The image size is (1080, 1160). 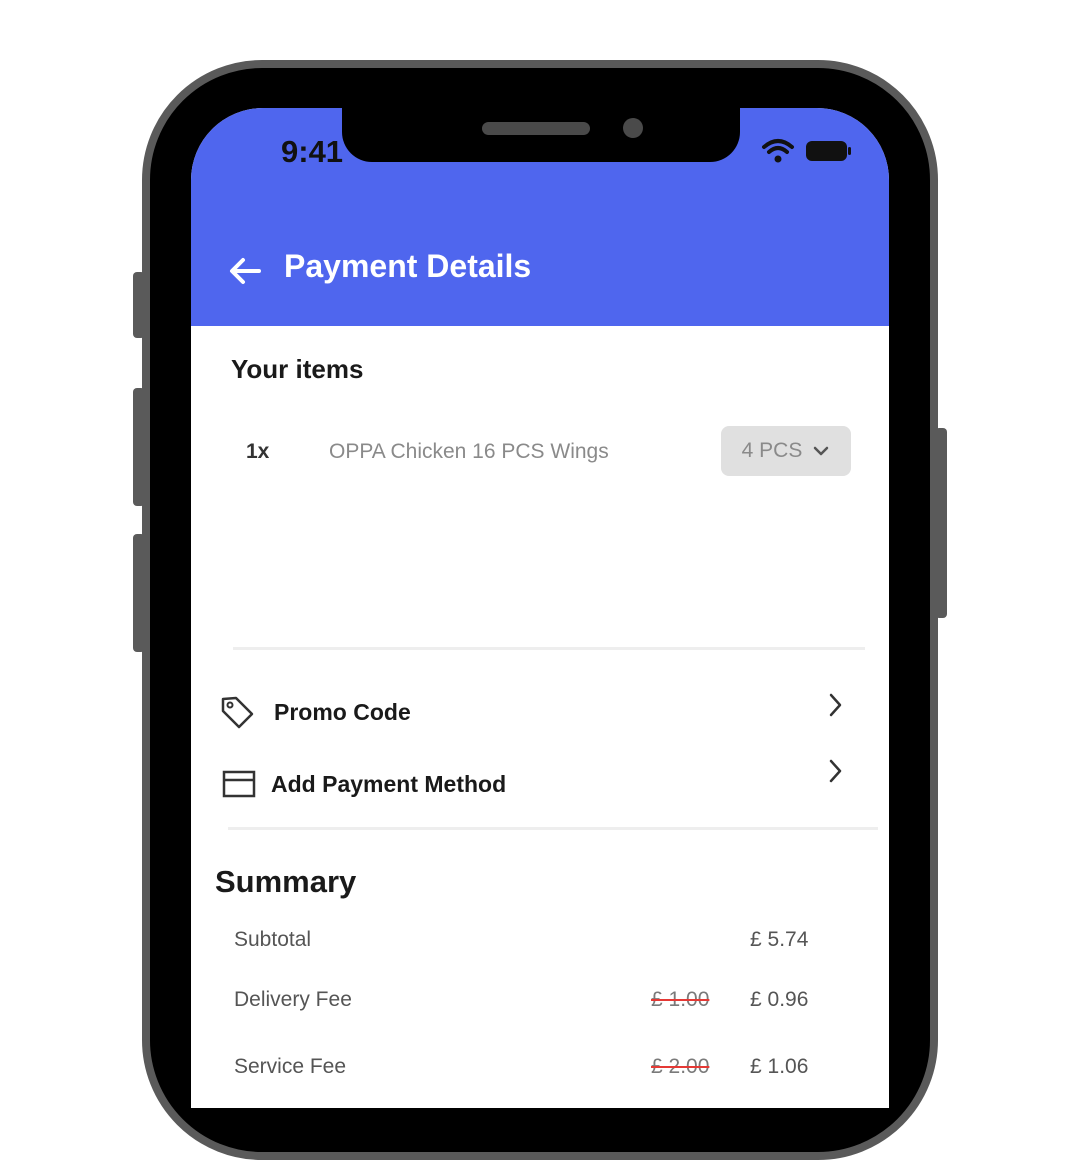 What do you see at coordinates (680, 1066) in the screenshot?
I see `service-fee-original: £ 2.00` at bounding box center [680, 1066].